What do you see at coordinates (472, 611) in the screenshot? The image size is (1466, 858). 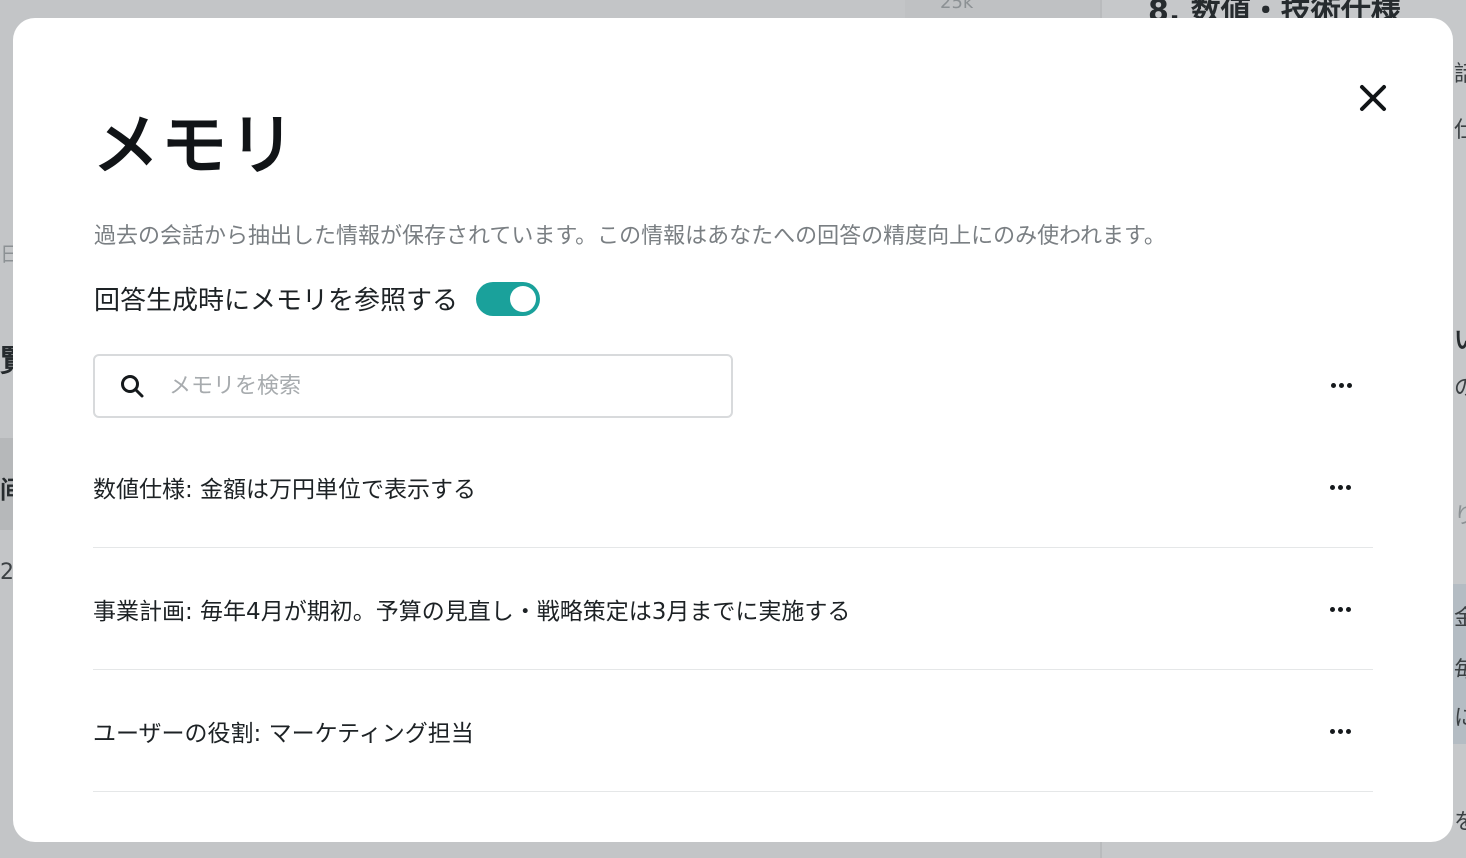 I see `memory-text: 事業計画: 毎年4月が期初。予算の見直し・戦略策定は3月までに実施する` at bounding box center [472, 611].